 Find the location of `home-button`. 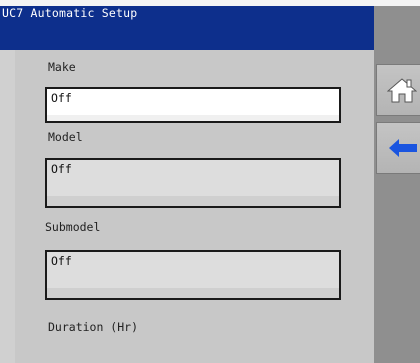

home-button is located at coordinates (398, 90).